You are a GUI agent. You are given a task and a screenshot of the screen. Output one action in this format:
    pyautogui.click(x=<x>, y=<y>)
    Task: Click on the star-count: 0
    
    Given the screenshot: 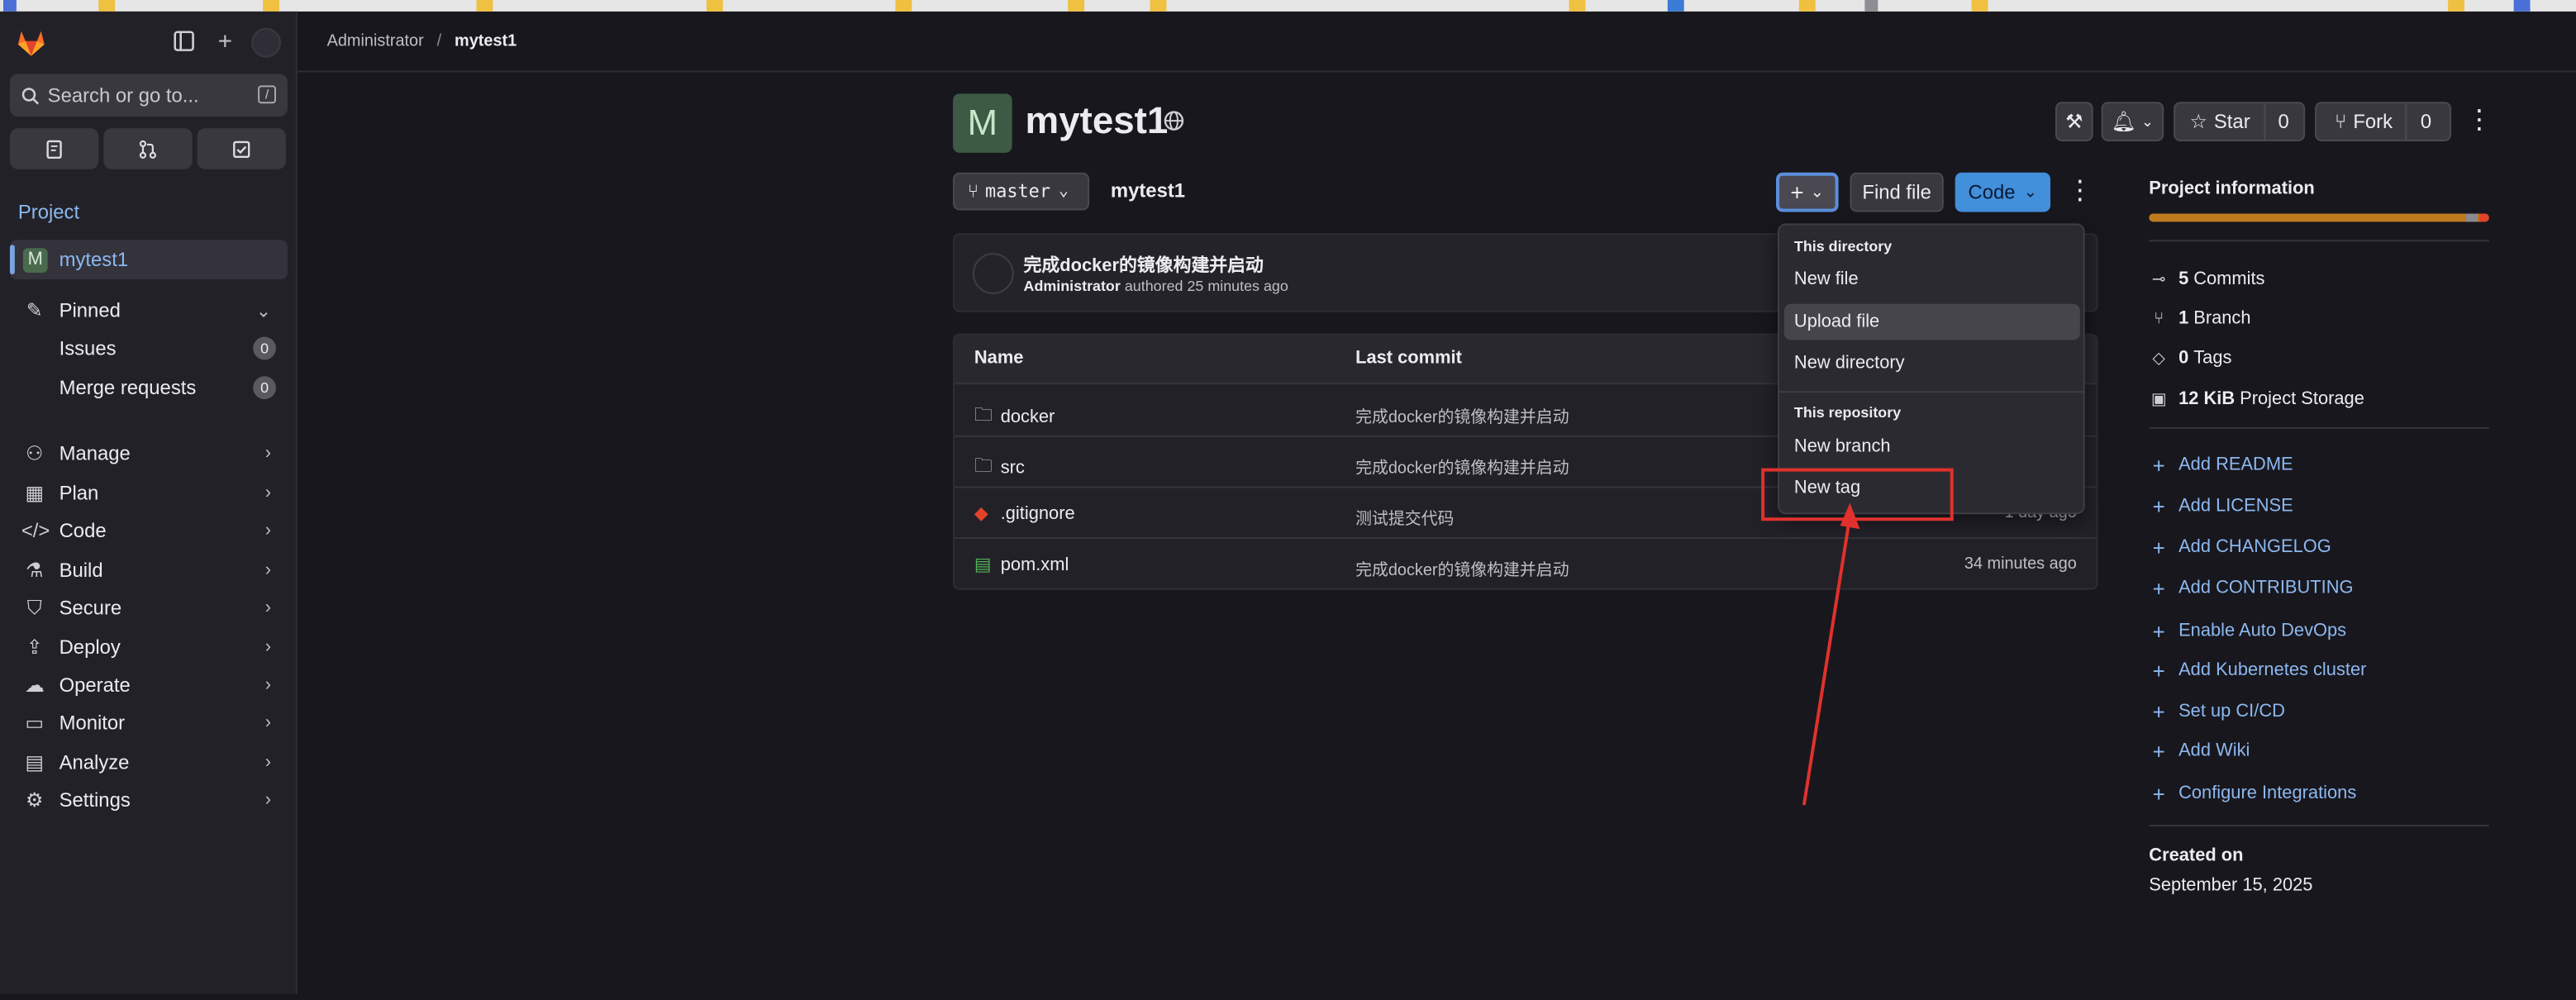 What is the action you would take?
    pyautogui.click(x=2283, y=121)
    